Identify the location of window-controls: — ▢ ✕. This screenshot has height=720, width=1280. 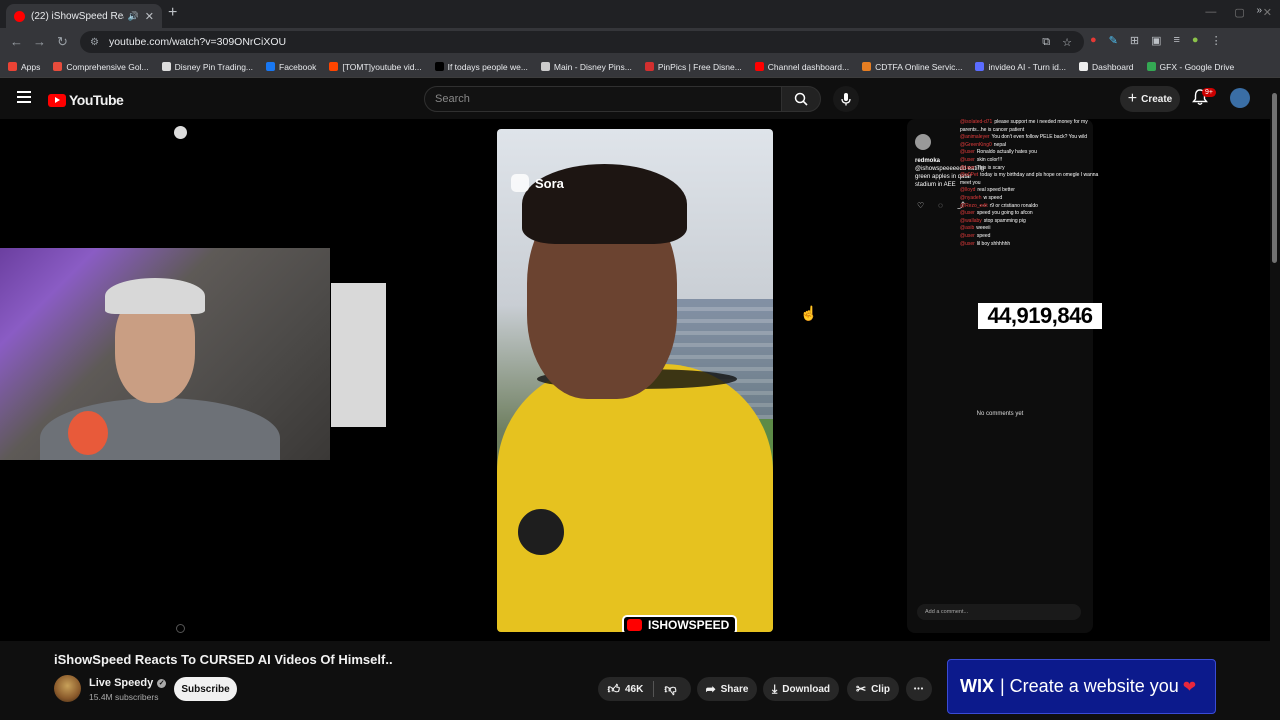
(1238, 12).